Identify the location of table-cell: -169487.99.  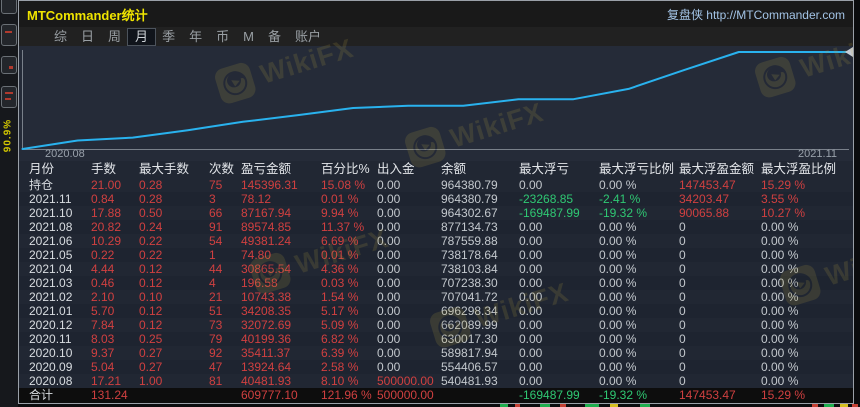
(549, 395).